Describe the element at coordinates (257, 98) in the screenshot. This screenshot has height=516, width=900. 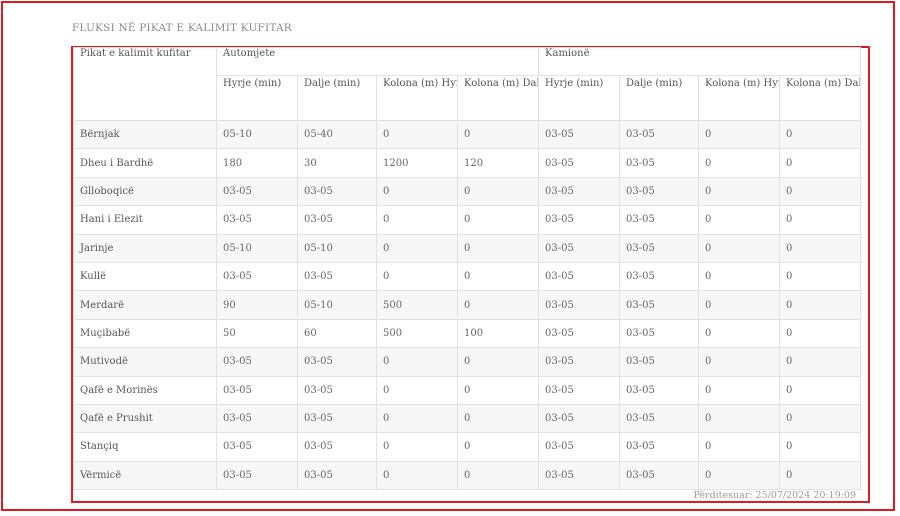
I see `header-cell: Hyrje (min)` at that location.